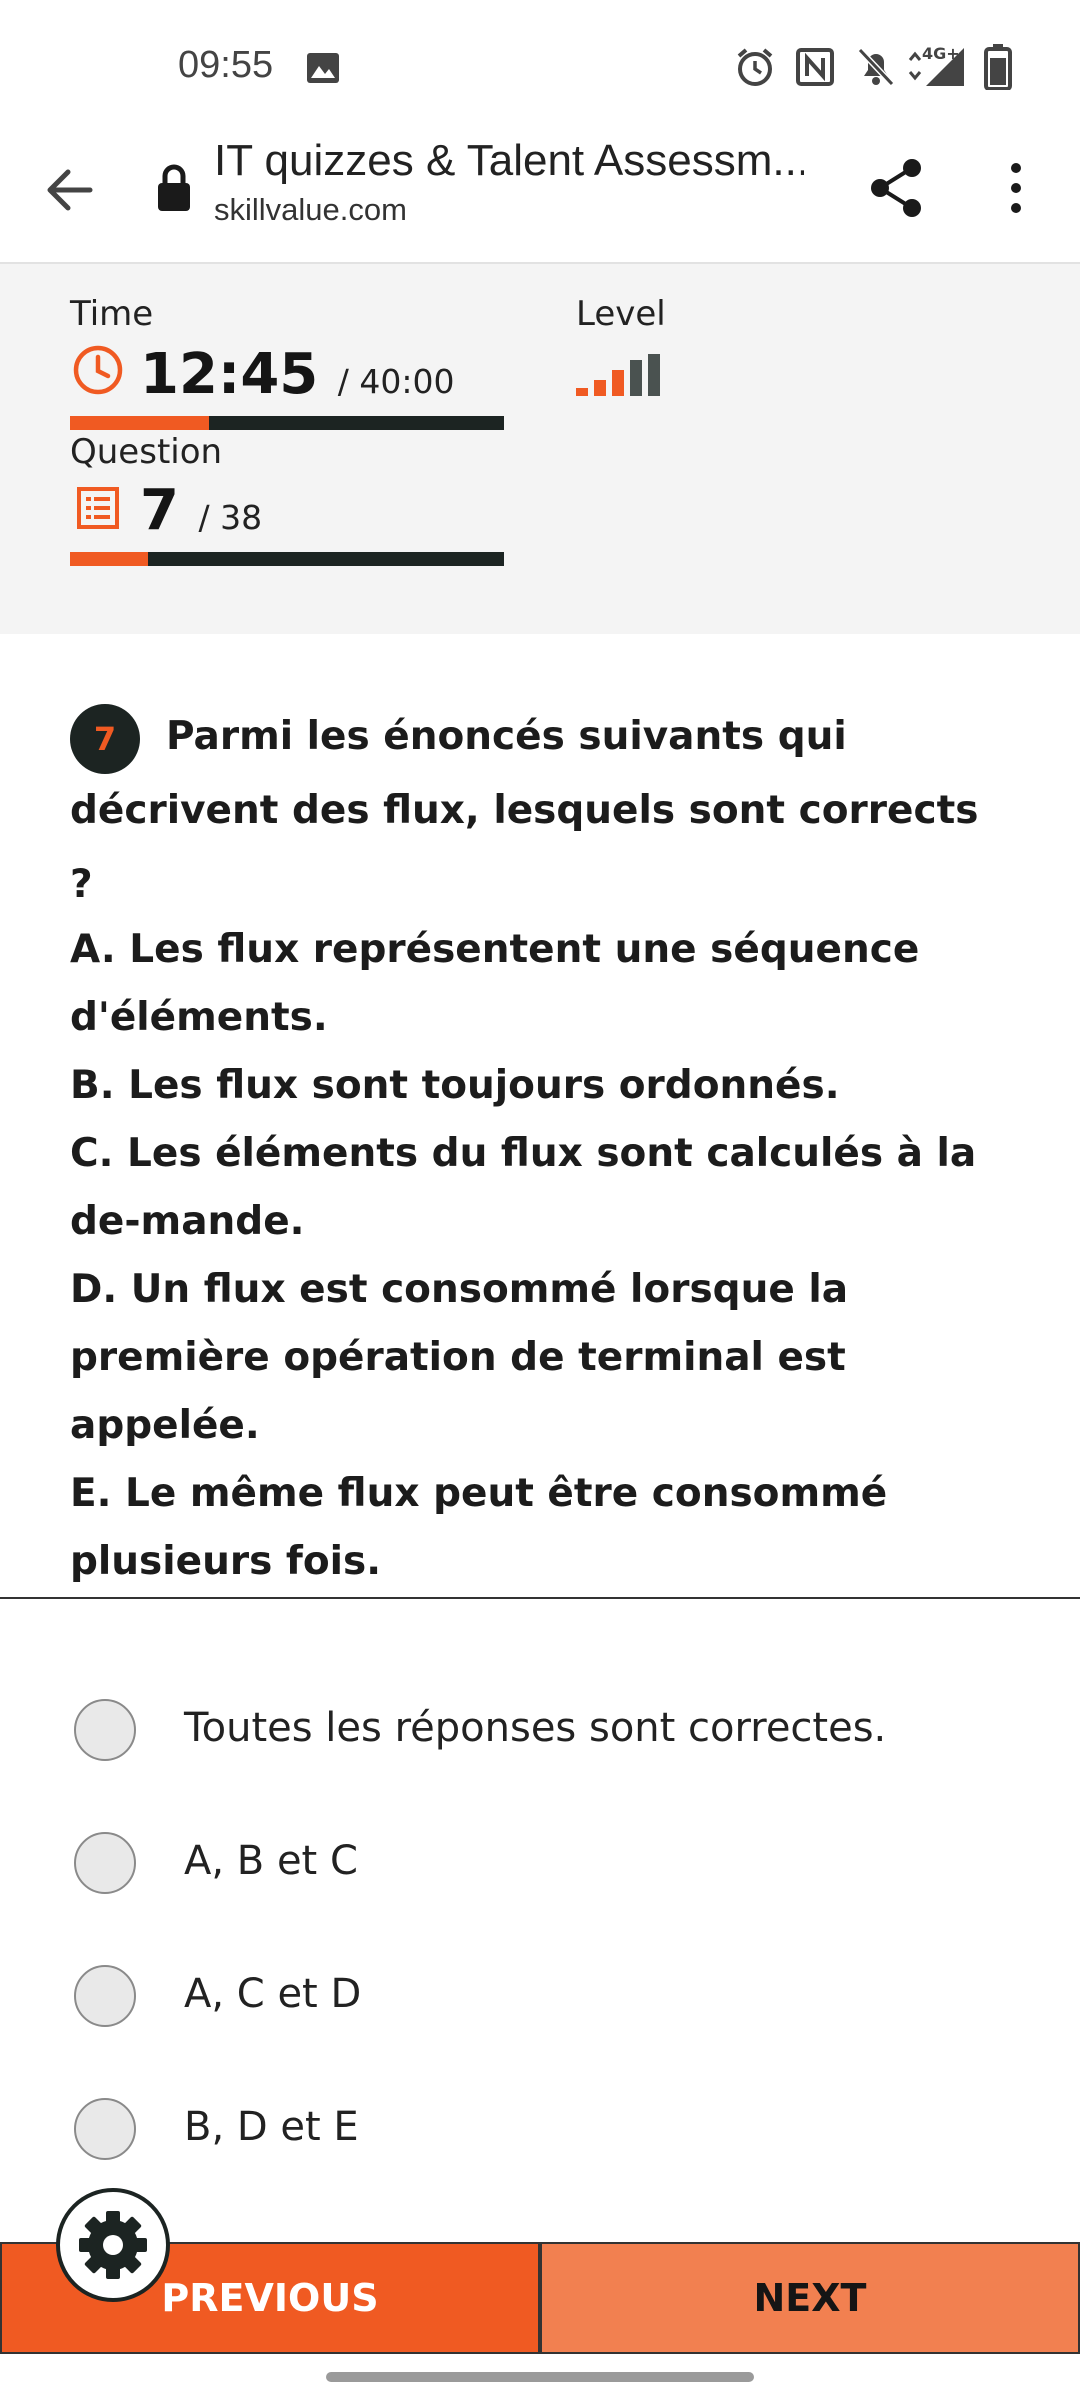 Image resolution: width=1080 pixels, height=2400 pixels. I want to click on answer-option-4: B, D et E, so click(524, 2133).